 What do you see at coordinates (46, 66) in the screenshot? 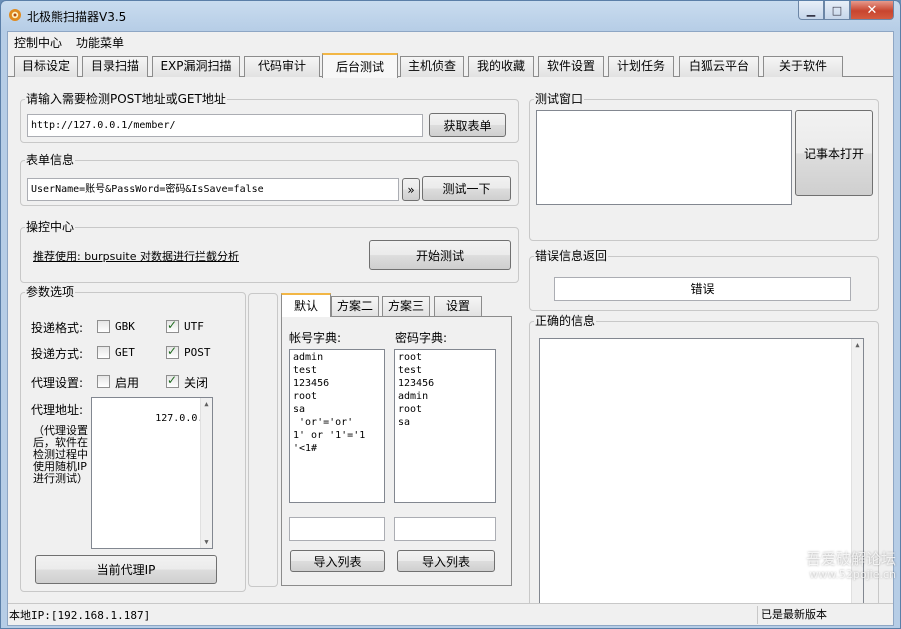
I see `tab-target: 目标设定` at bounding box center [46, 66].